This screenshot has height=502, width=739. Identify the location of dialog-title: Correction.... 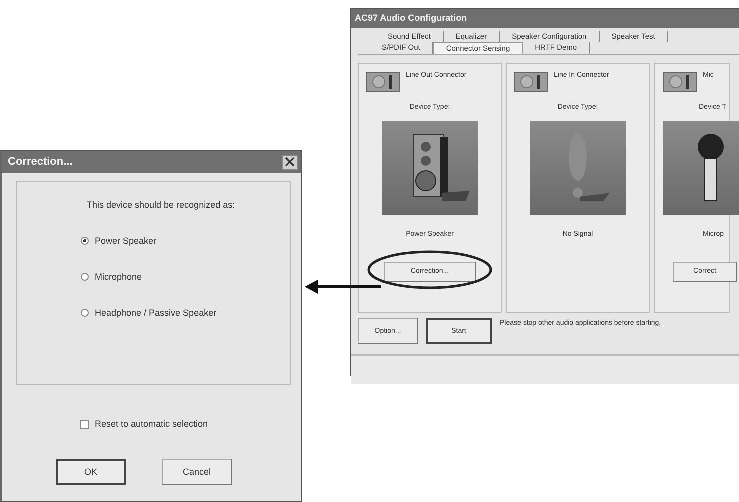
(40, 162).